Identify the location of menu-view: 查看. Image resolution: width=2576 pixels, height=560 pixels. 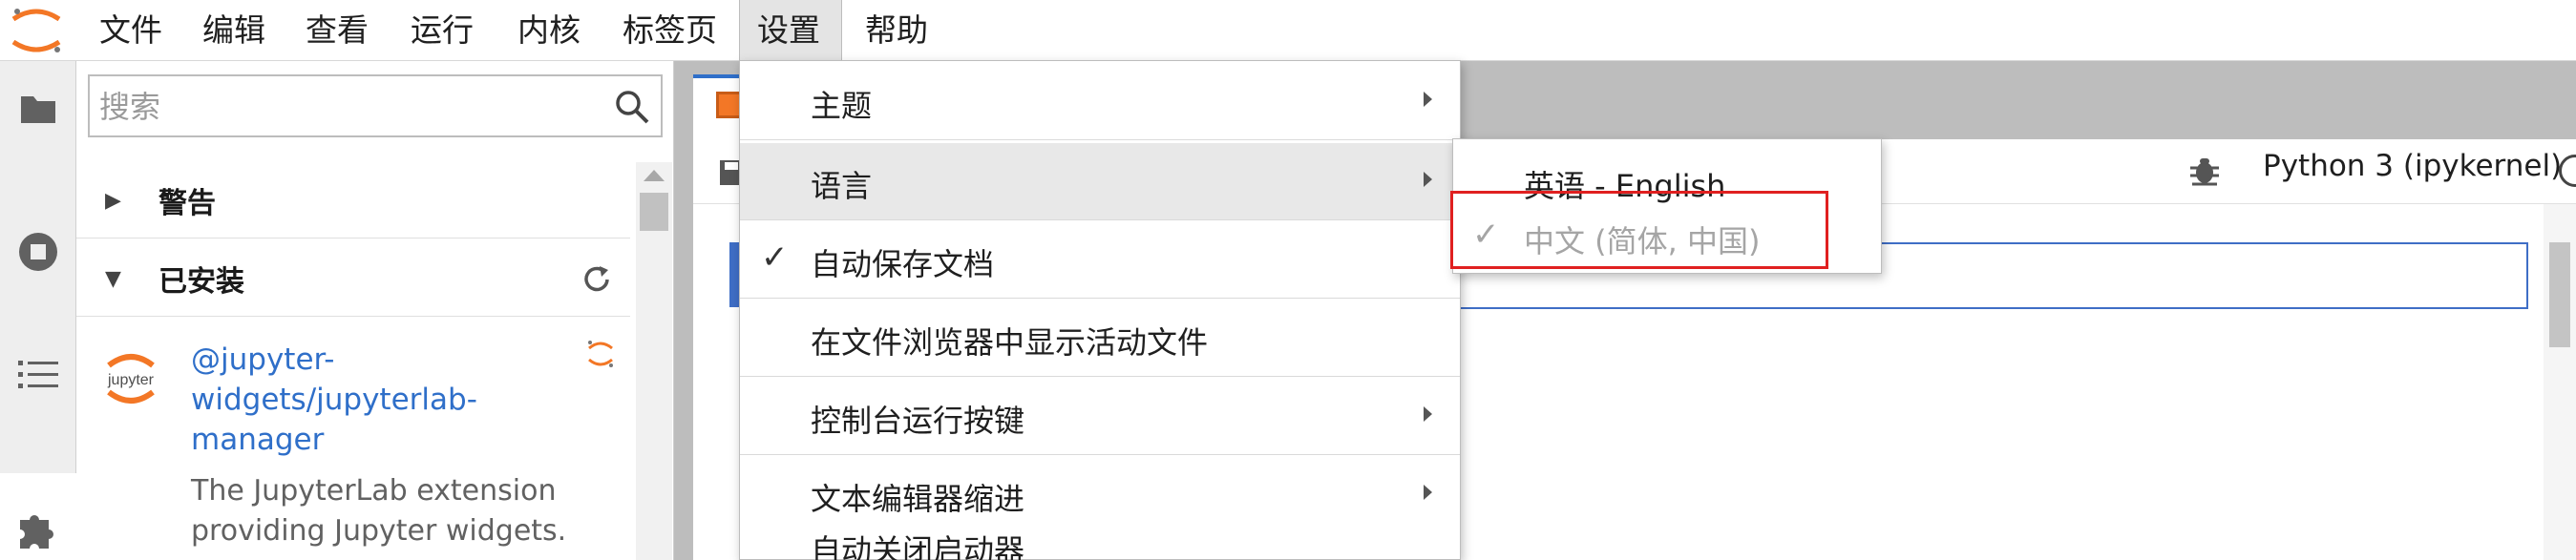
(337, 30).